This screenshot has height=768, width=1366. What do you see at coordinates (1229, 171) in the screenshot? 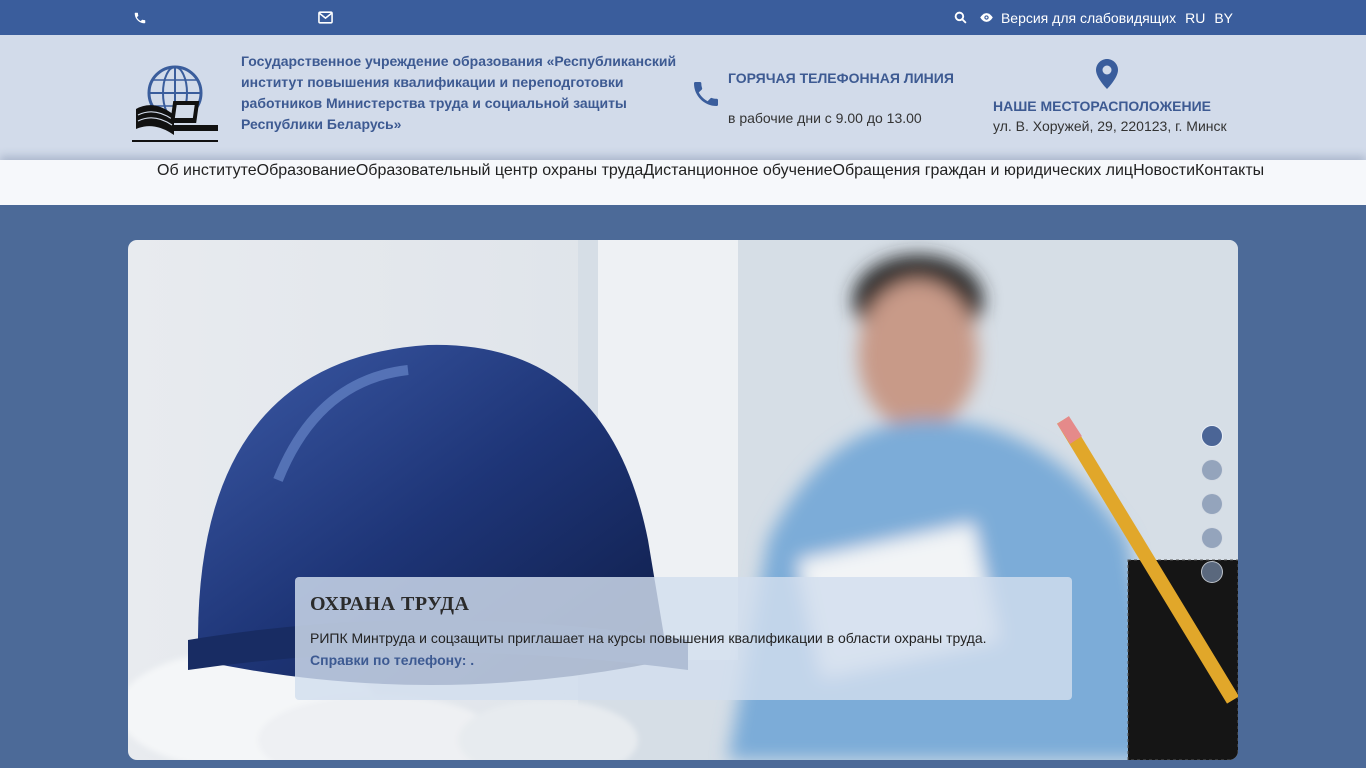
I see `nav-item-contacts: Контакты` at bounding box center [1229, 171].